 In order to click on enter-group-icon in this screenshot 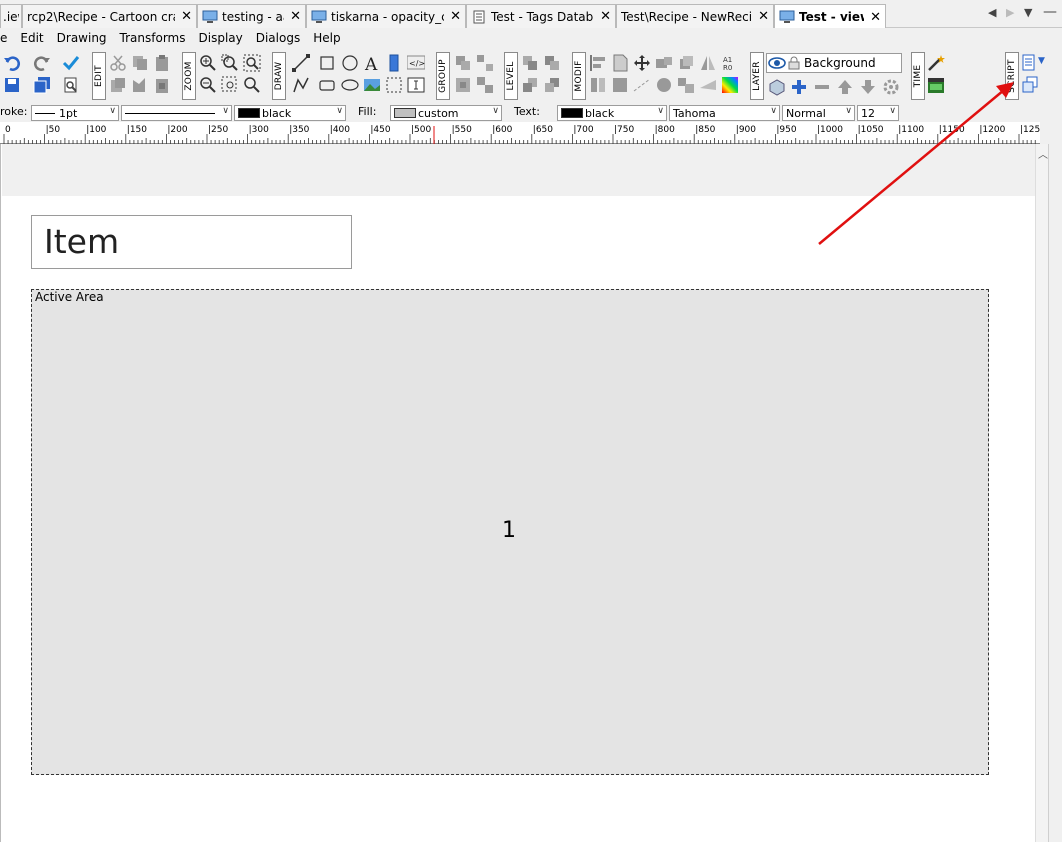, I will do `click(463, 85)`.